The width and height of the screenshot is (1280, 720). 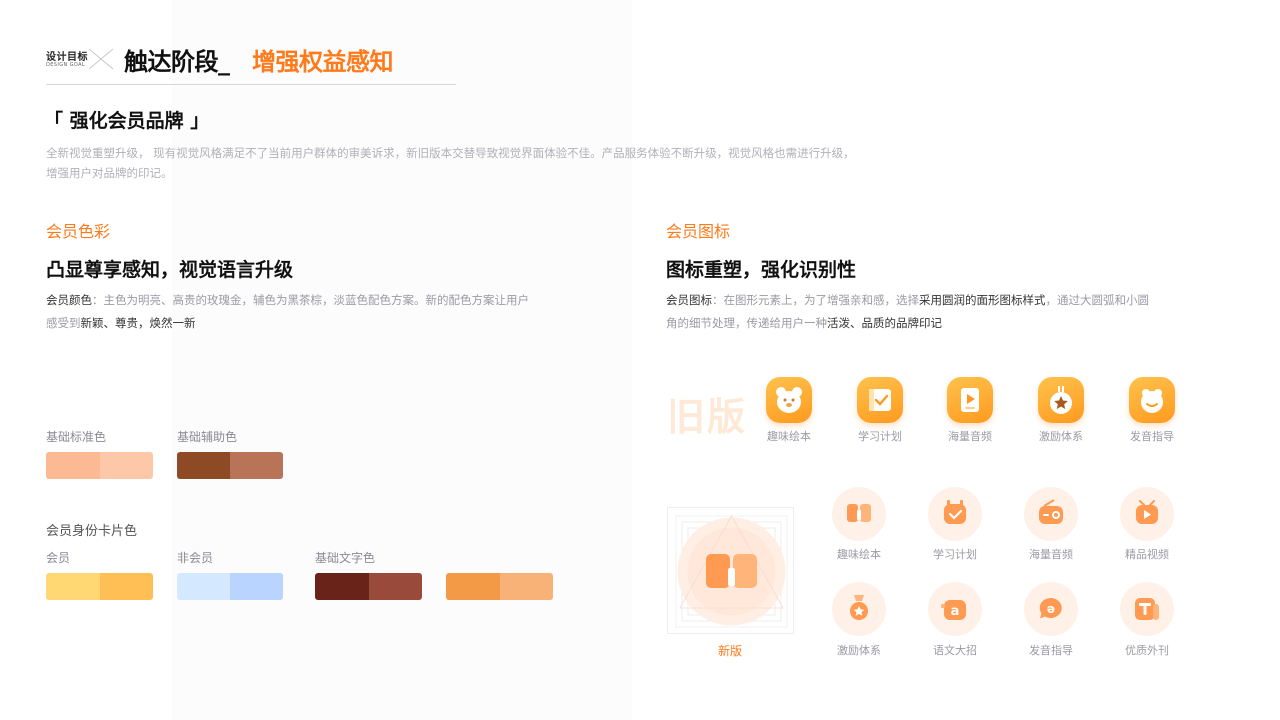 What do you see at coordinates (345, 558) in the screenshot?
I see `text-color-label: 基础文字色` at bounding box center [345, 558].